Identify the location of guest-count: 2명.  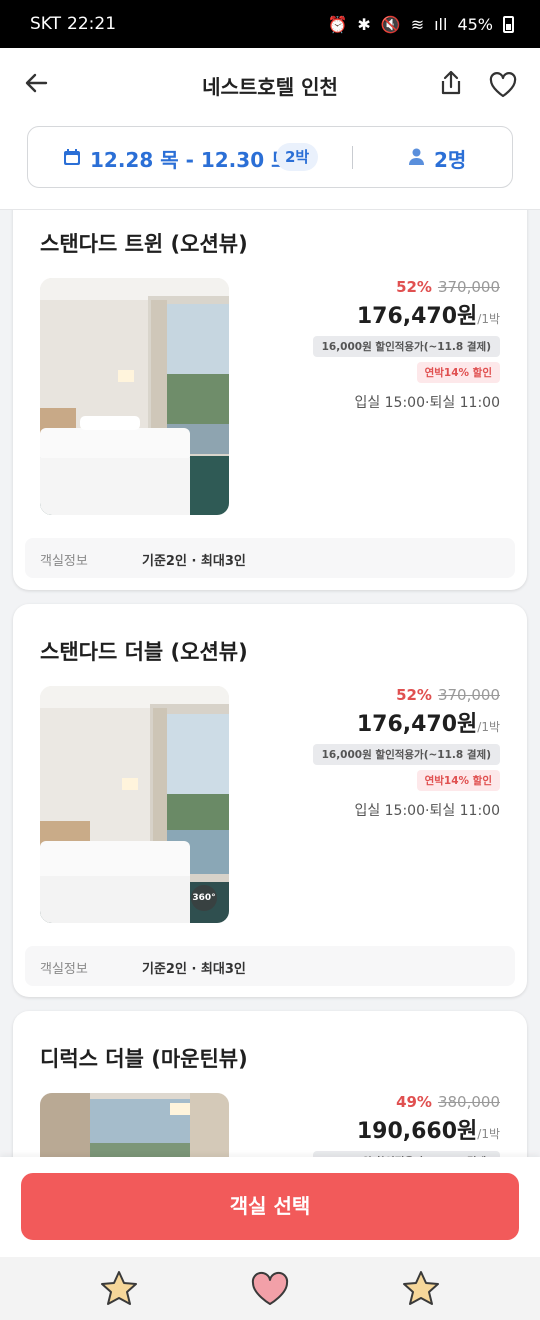
(450, 158).